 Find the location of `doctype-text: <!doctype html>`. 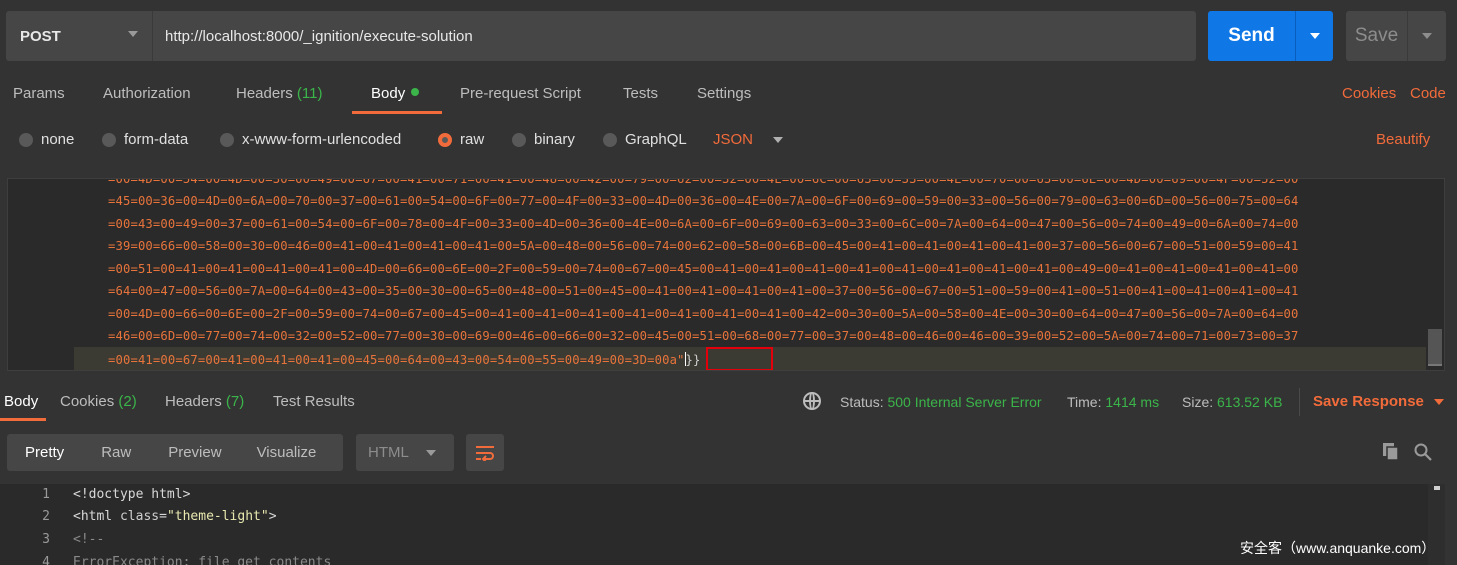

doctype-text: <!doctype html> is located at coordinates (132, 494).